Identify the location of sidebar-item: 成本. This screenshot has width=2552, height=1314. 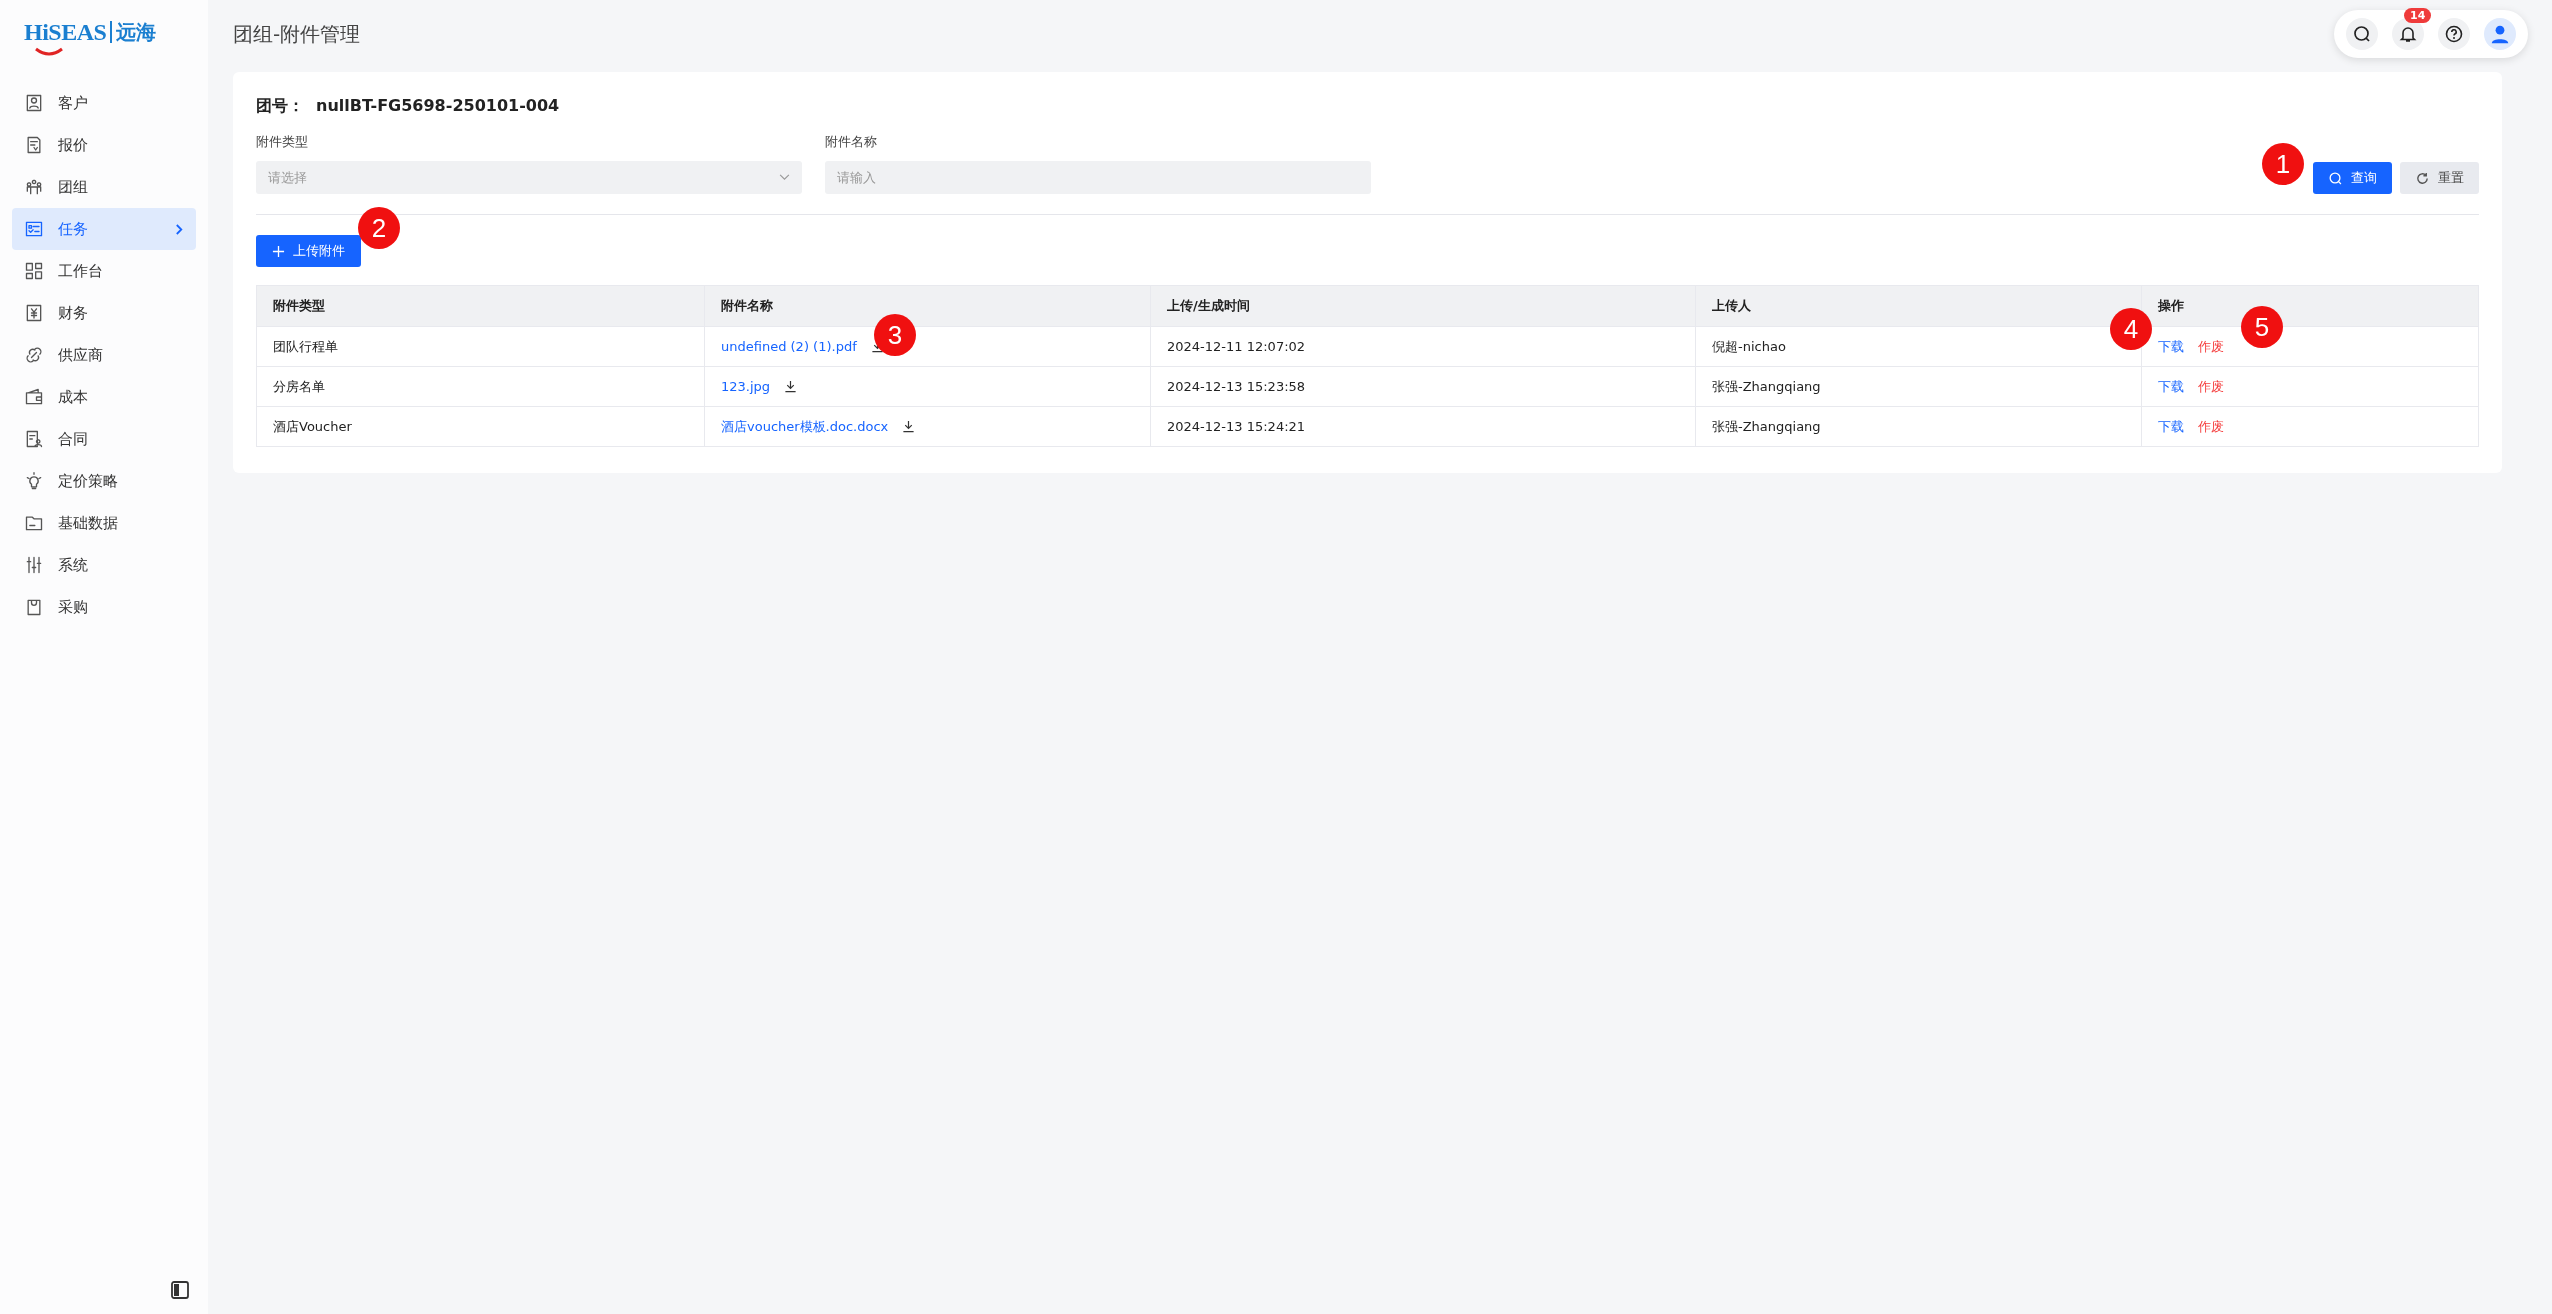
(104, 397).